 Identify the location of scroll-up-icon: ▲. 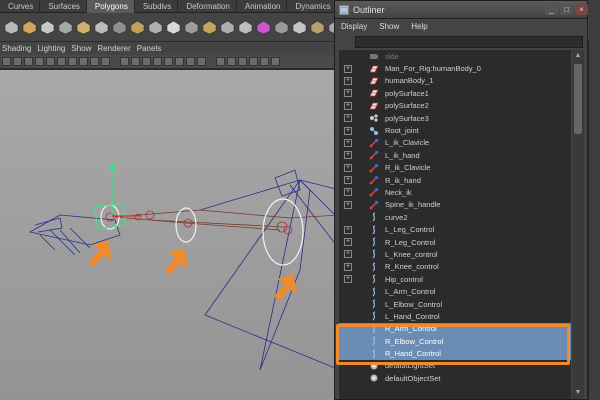
(578, 56).